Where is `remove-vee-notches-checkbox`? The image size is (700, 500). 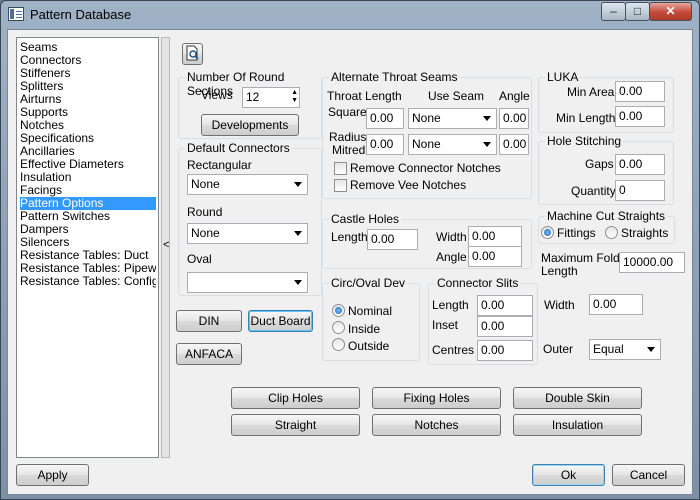 remove-vee-notches-checkbox is located at coordinates (340, 185).